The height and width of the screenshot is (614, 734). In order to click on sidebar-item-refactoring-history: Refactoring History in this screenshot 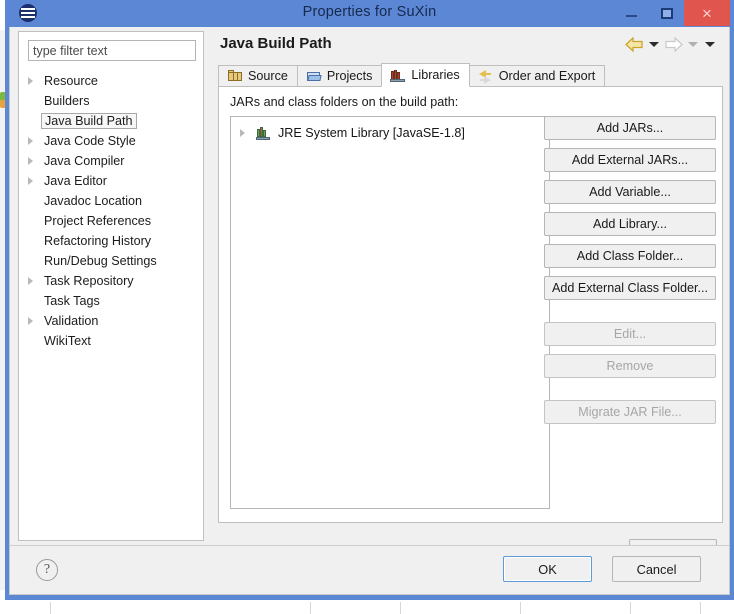, I will do `click(111, 241)`.